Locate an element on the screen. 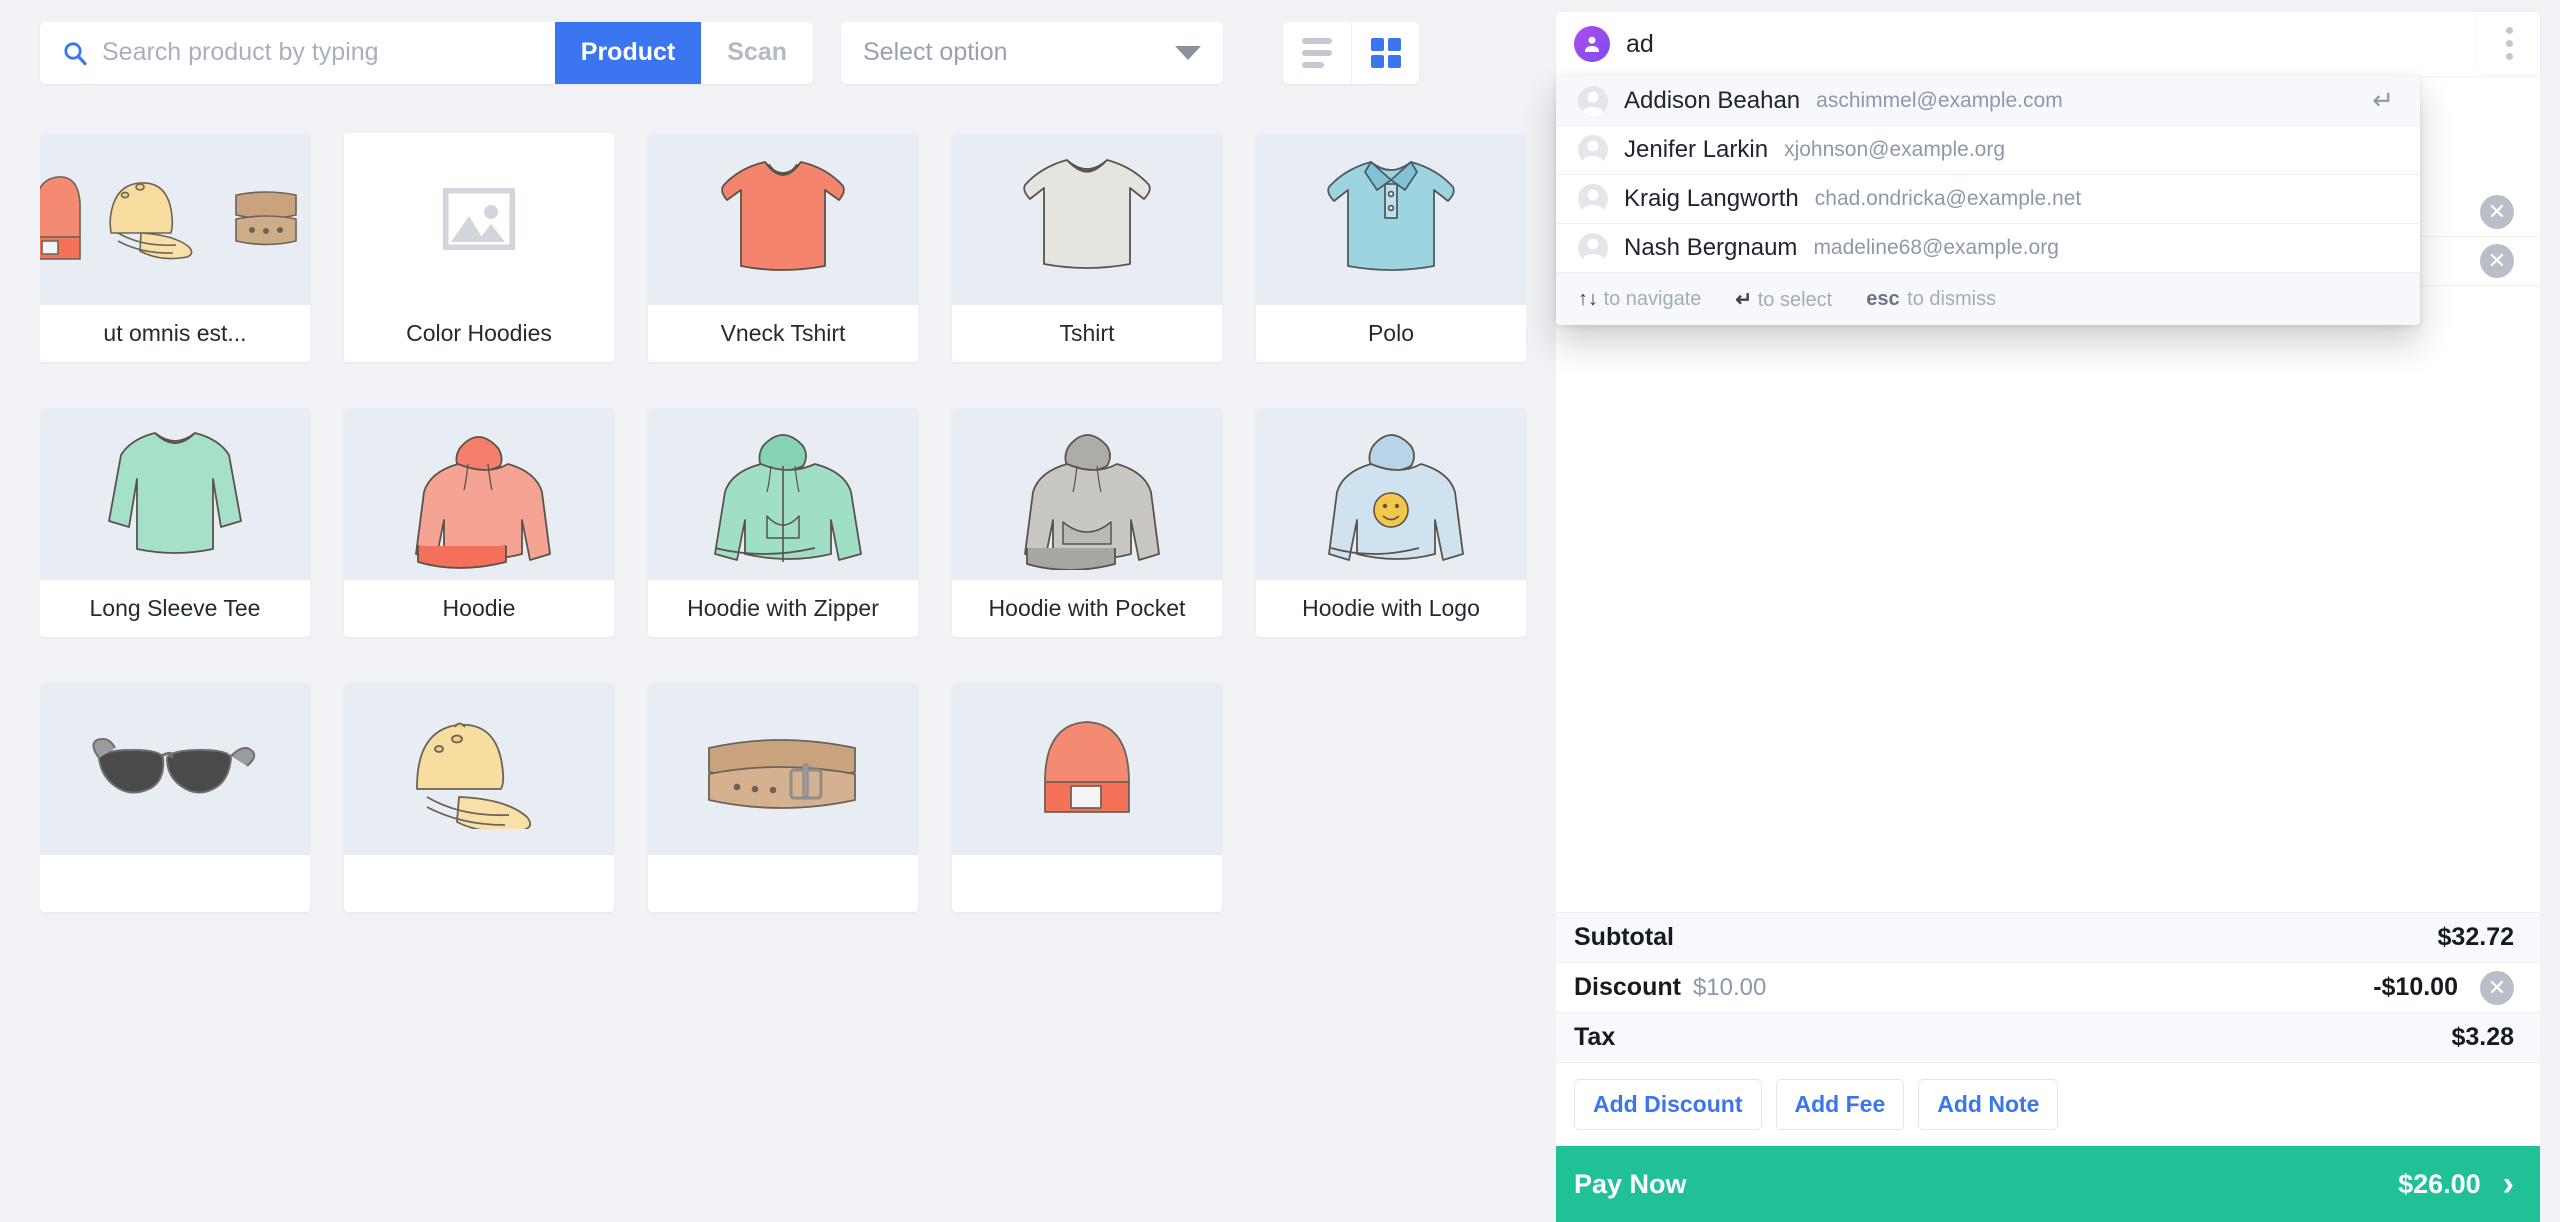 Image resolution: width=2560 pixels, height=1222 pixels. product-search-field is located at coordinates (297, 53).